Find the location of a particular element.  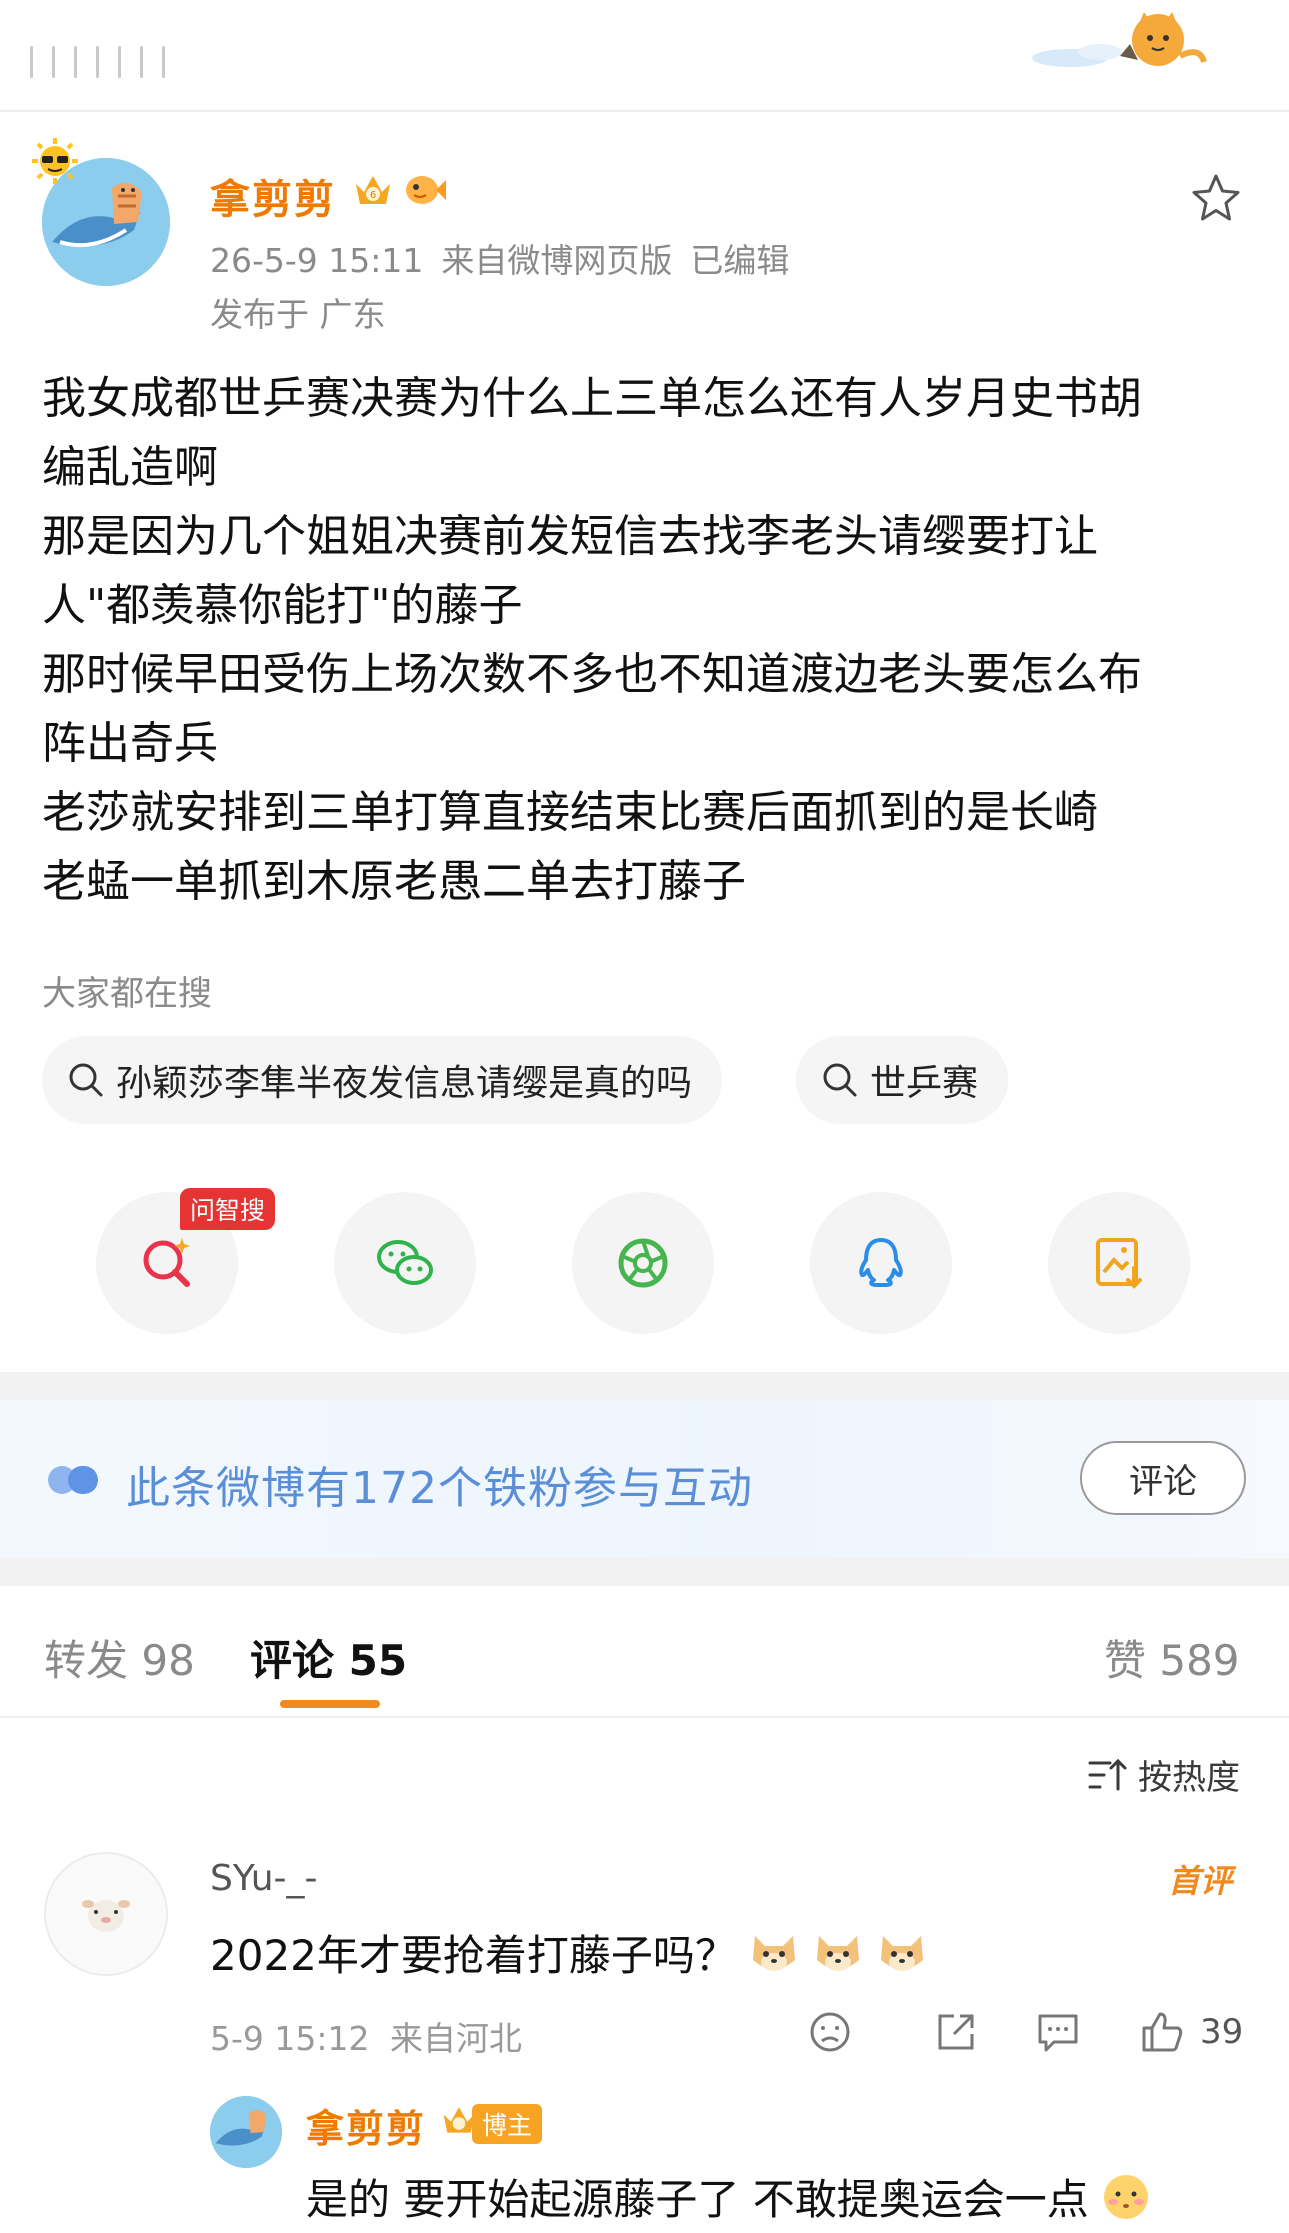

sort-by-hot-button: 按热度 is located at coordinates (1164, 1774).